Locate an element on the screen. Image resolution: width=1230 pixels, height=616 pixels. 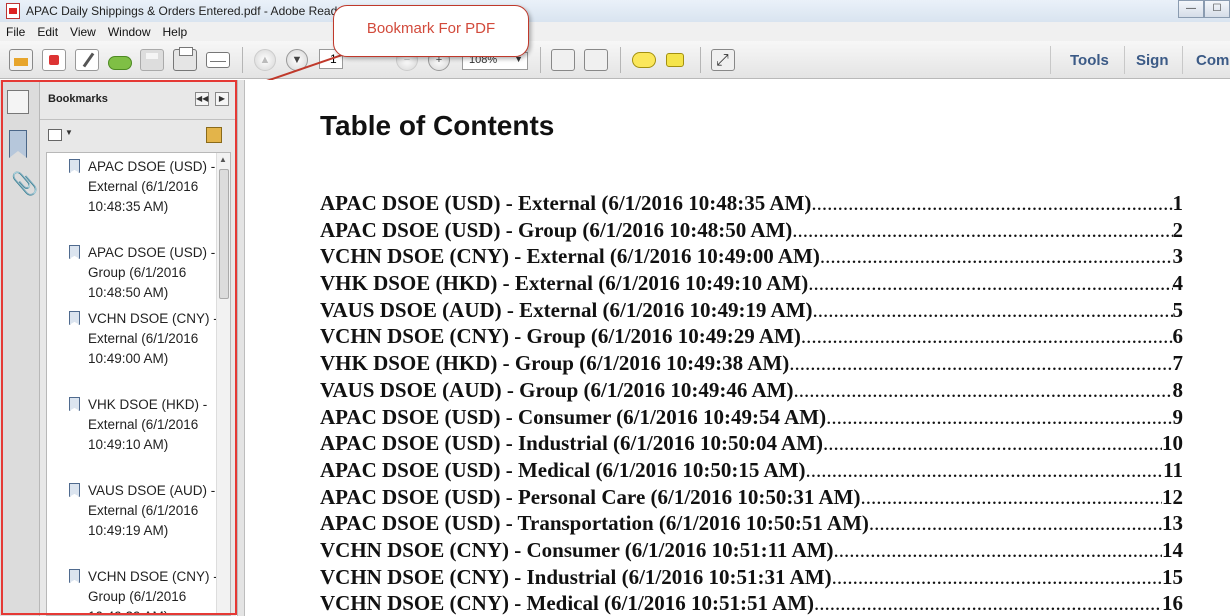
comment-button: Comm is located at coordinates (1213, 60).